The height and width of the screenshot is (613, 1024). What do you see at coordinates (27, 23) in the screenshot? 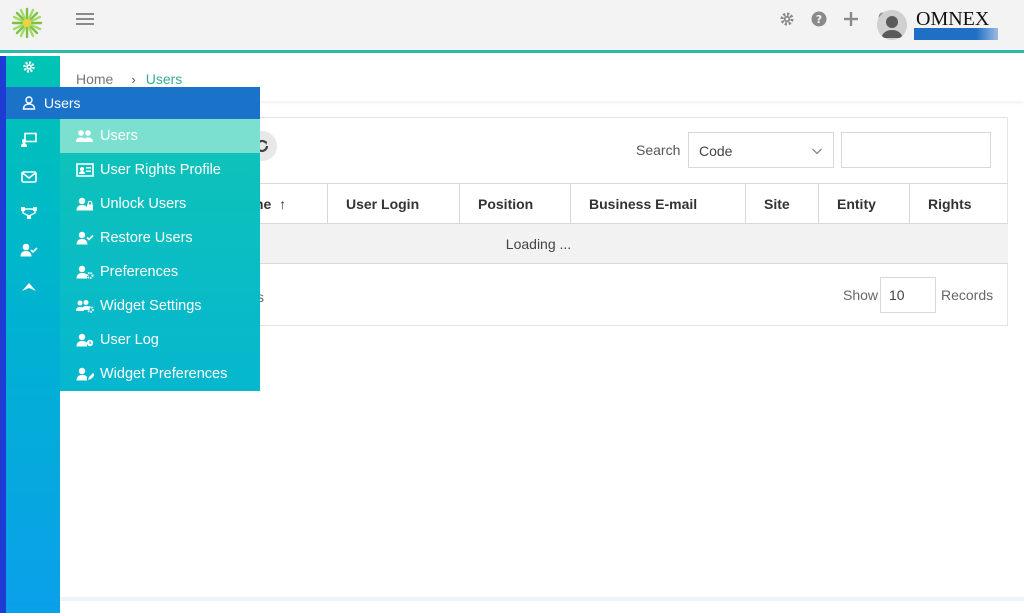
I see `app-logo-icon` at bounding box center [27, 23].